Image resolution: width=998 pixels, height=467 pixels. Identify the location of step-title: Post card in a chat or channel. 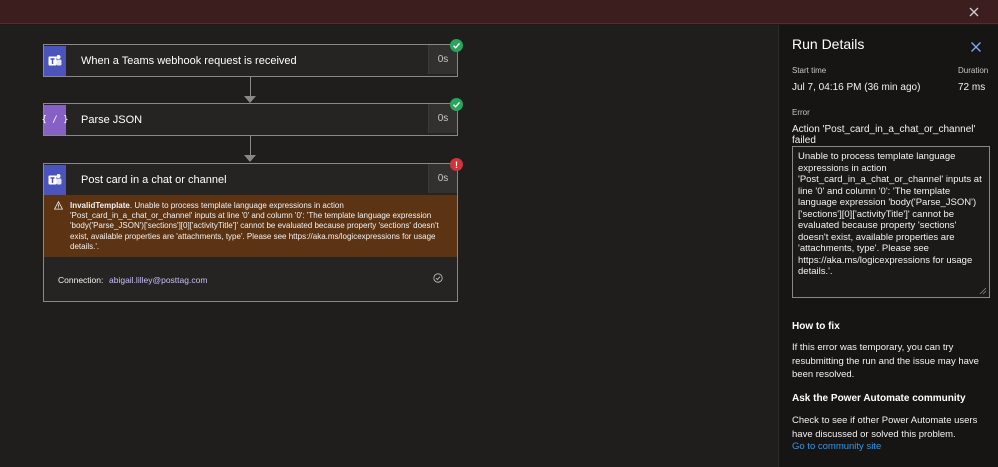
(154, 179).